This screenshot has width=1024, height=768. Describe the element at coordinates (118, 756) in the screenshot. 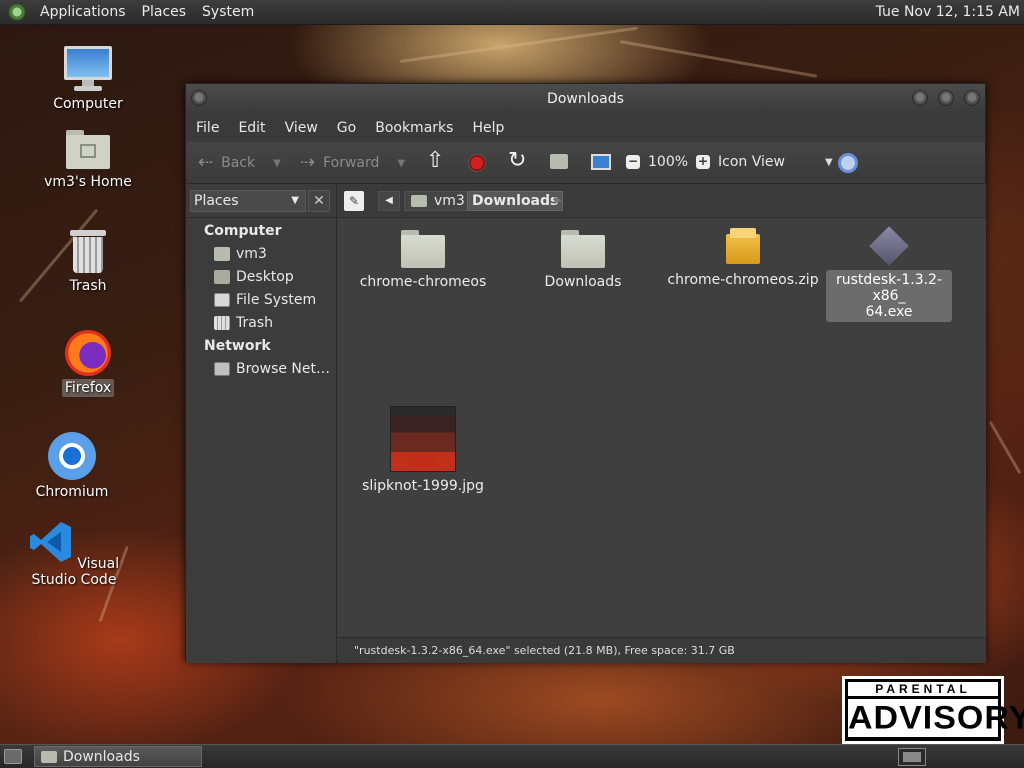

I see `taskbar-item-downloads: Downloads` at that location.